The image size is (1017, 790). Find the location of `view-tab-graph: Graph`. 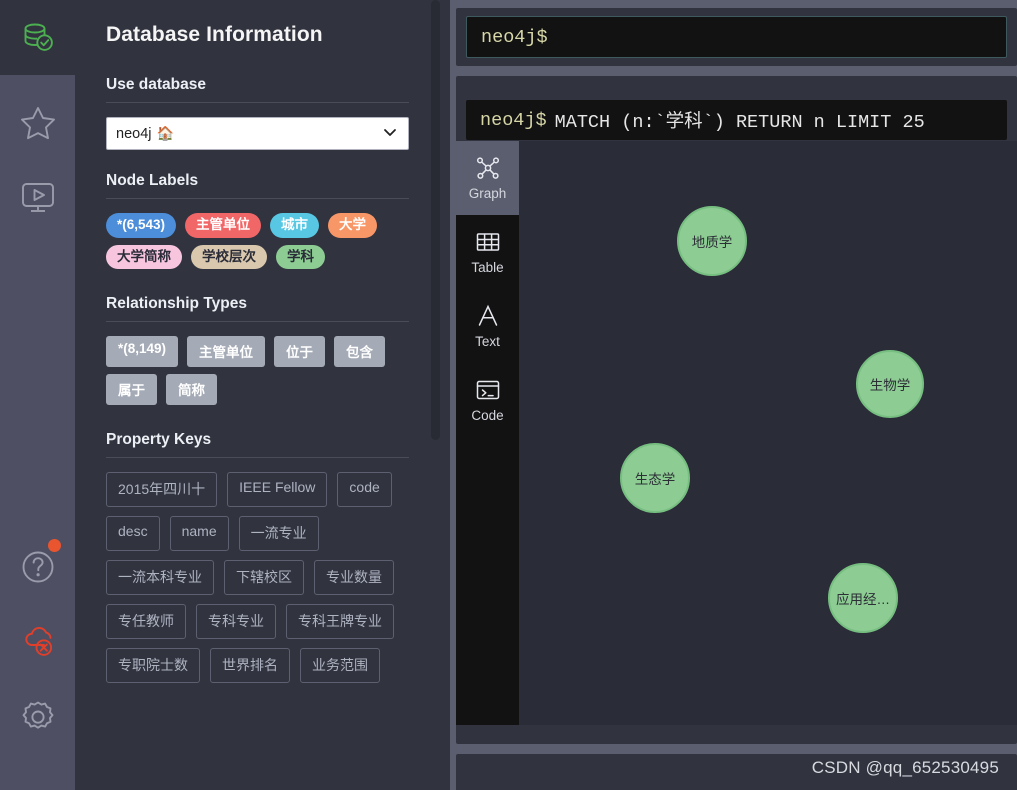

view-tab-graph: Graph is located at coordinates (487, 178).